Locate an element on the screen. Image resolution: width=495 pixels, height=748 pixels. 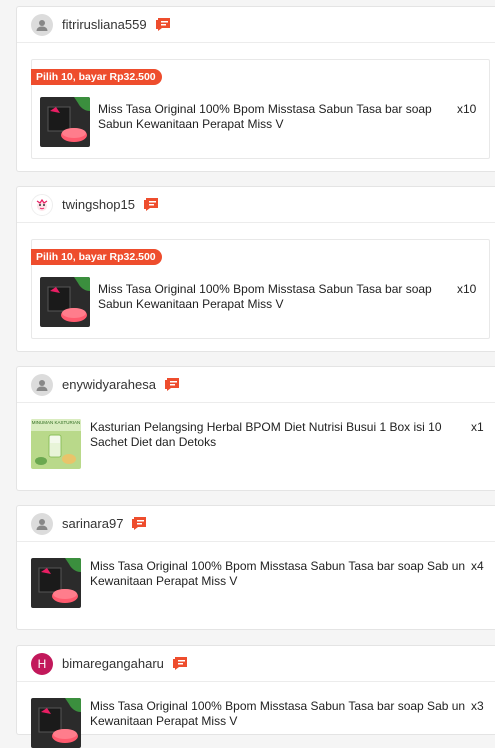
username: bimaregangaharu is located at coordinates (113, 663).